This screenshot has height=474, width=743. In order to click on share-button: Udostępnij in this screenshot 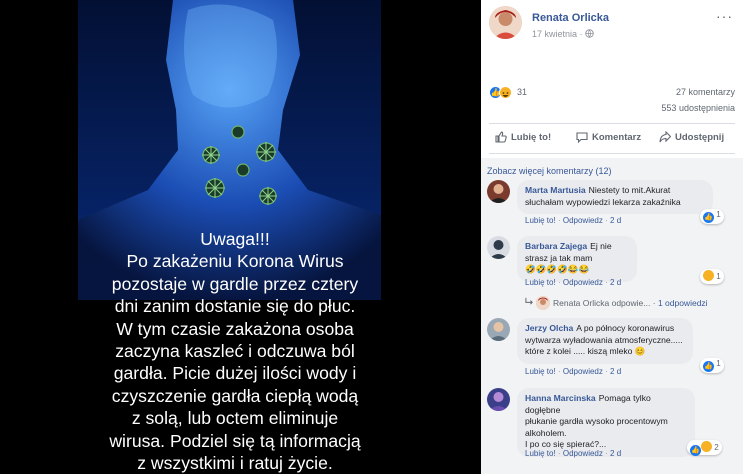, I will do `click(692, 136)`.